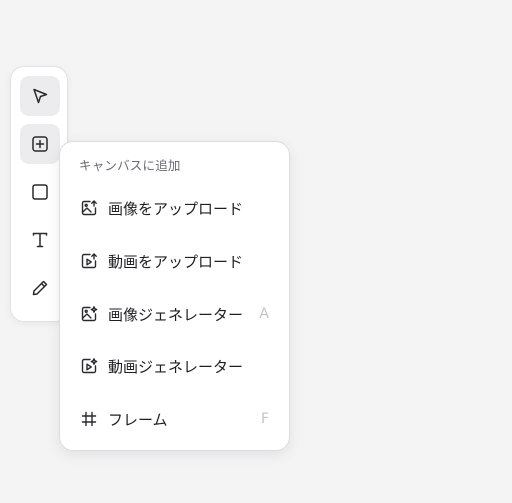  What do you see at coordinates (130, 165) in the screenshot?
I see `menu-header: キャンバスに追加` at bounding box center [130, 165].